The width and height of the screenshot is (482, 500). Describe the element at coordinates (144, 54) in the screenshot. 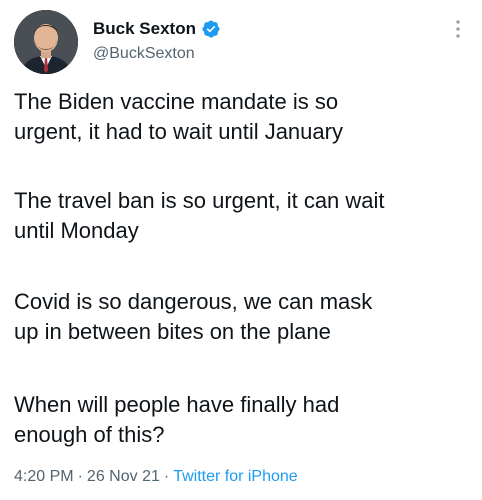

I see `author-handle: @BuckSexton` at that location.